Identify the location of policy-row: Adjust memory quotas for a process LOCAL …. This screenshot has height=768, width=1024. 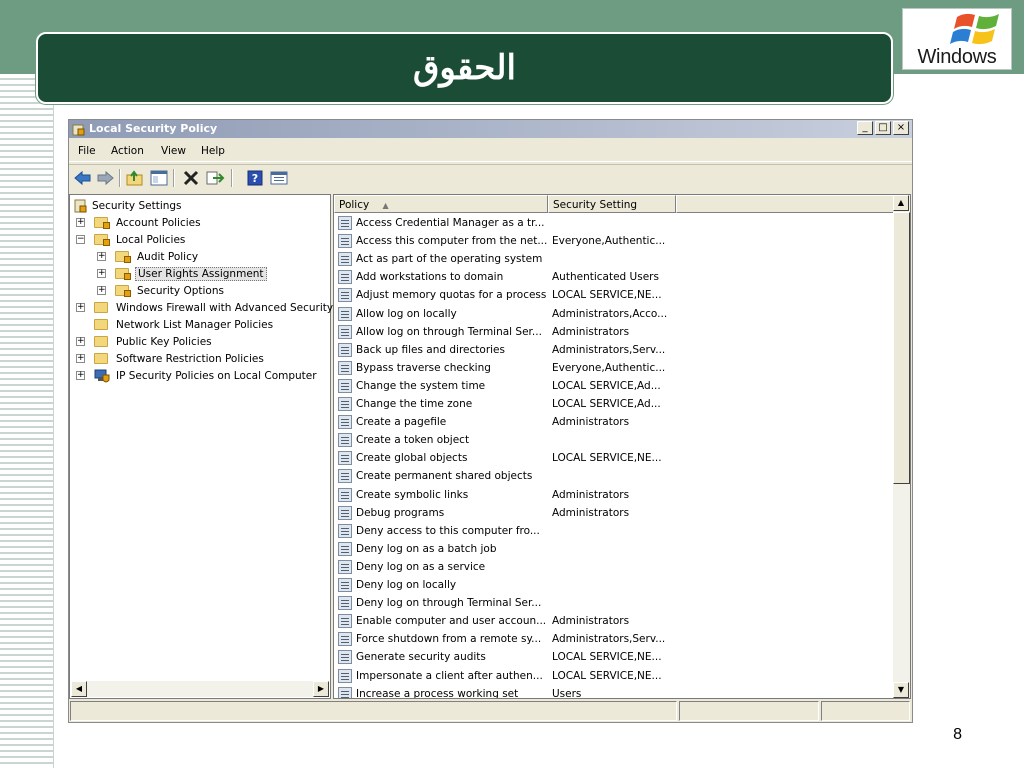
(614, 295).